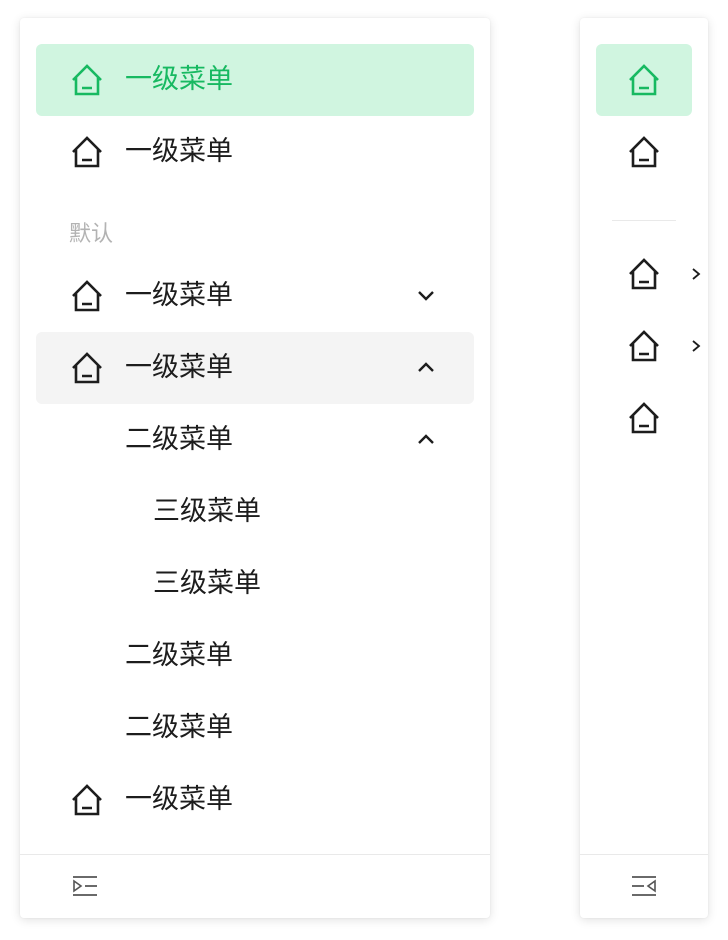 This screenshot has height=940, width=728. What do you see at coordinates (91, 234) in the screenshot?
I see `group-title: 默认` at bounding box center [91, 234].